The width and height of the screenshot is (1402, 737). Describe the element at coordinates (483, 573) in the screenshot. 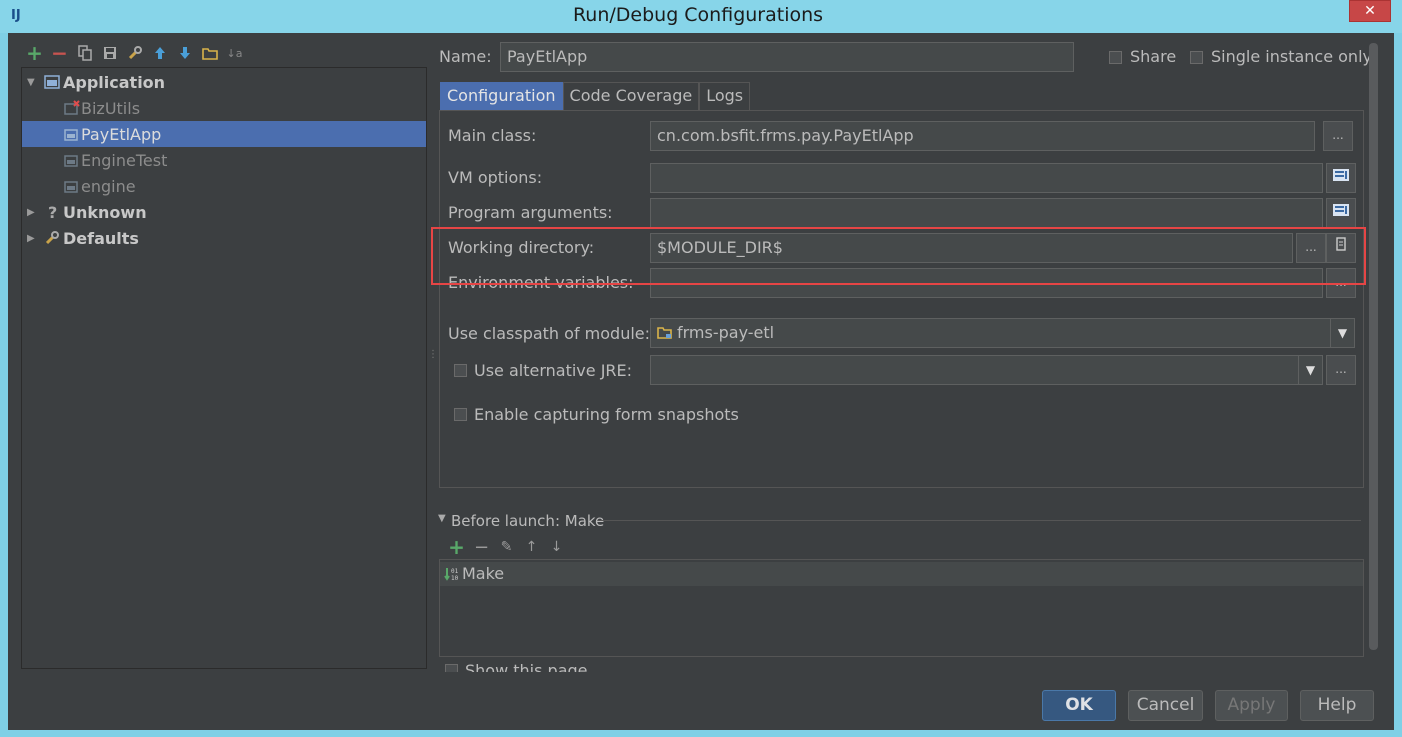

I see `make-item-label: Make` at that location.